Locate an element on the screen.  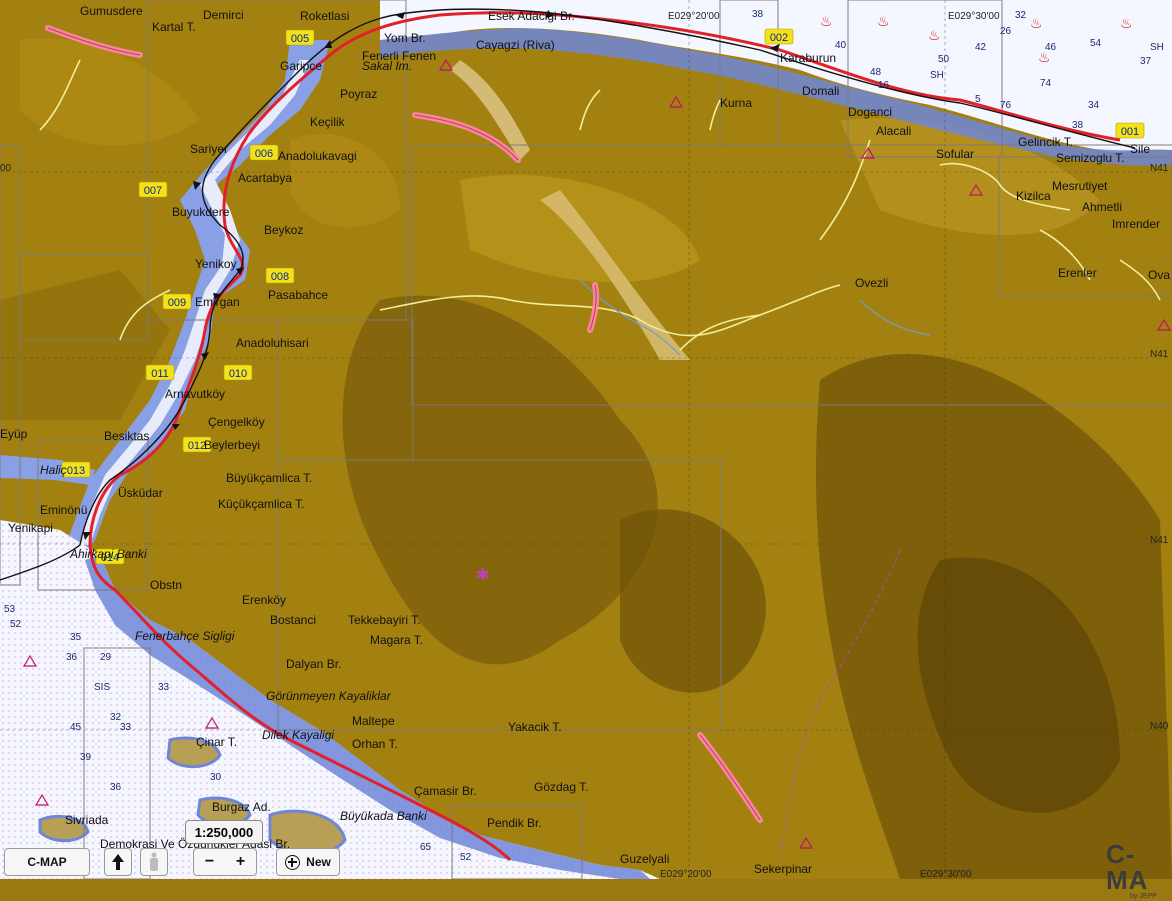
depth-sounding: 46 is located at coordinates (1051, 47).